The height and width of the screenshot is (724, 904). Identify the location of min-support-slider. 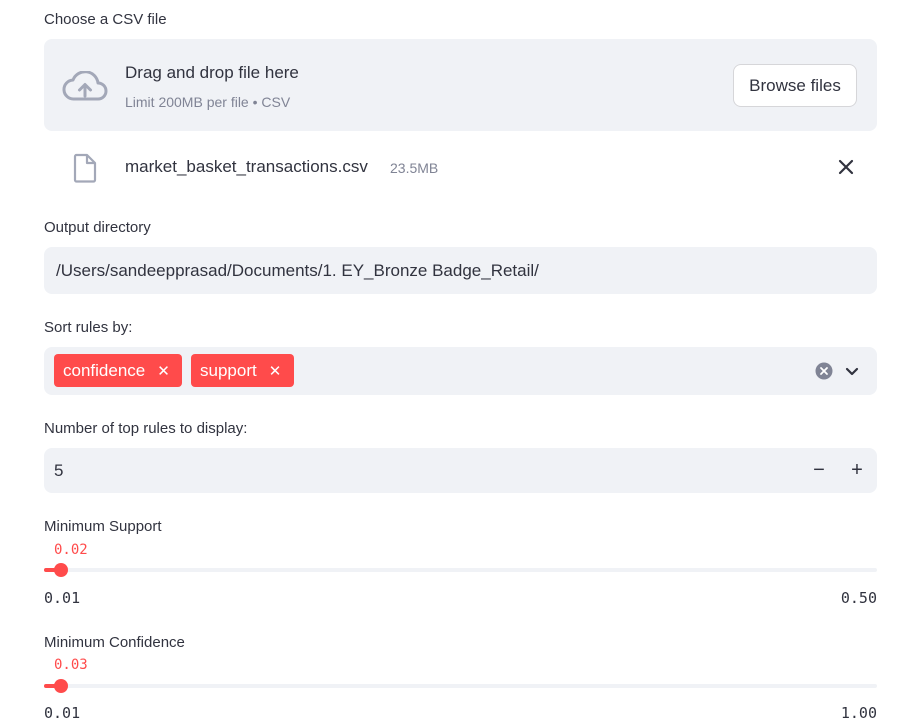
(460, 570).